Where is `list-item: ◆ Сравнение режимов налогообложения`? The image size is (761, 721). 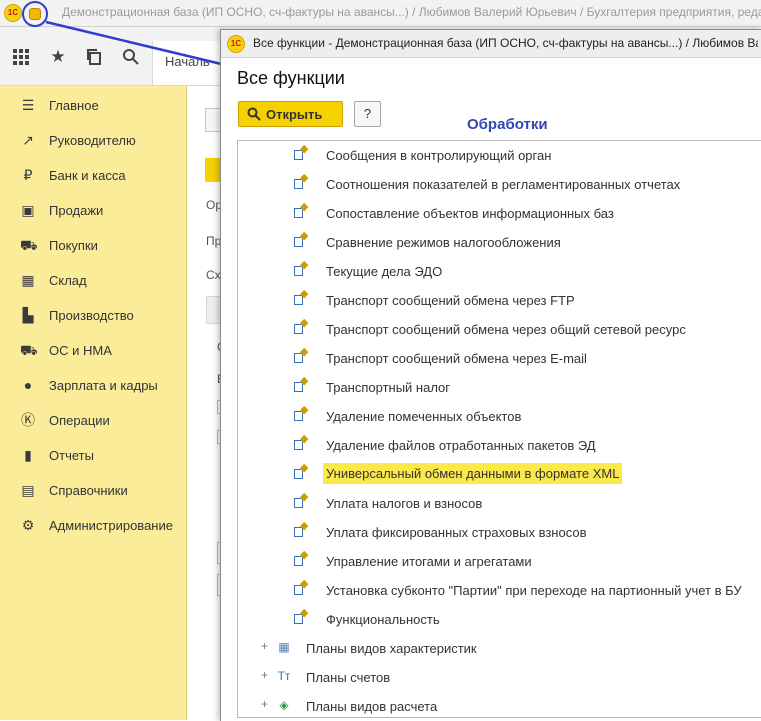
list-item: ◆ Сравнение режимов налогообложения is located at coordinates (499, 242).